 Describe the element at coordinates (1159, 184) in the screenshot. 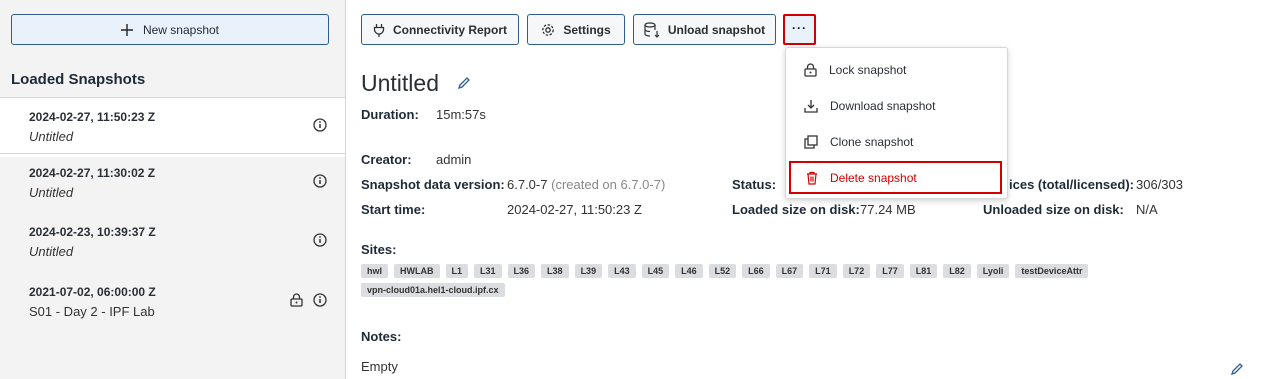

I see `devices-value: 306/303` at that location.